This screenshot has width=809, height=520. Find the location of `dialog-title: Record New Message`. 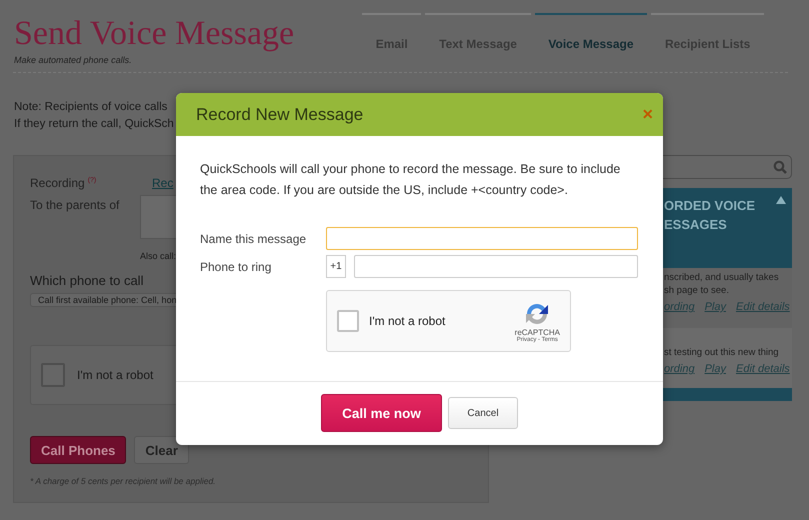

dialog-title: Record New Message is located at coordinates (280, 114).